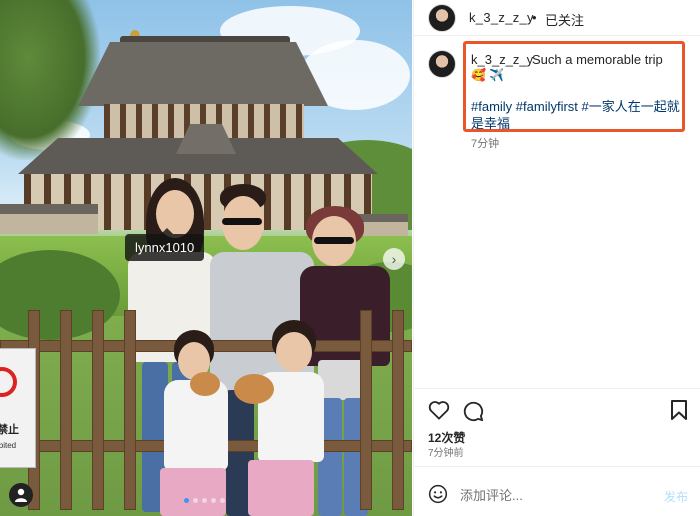  I want to click on comment-icon, so click(473, 411).